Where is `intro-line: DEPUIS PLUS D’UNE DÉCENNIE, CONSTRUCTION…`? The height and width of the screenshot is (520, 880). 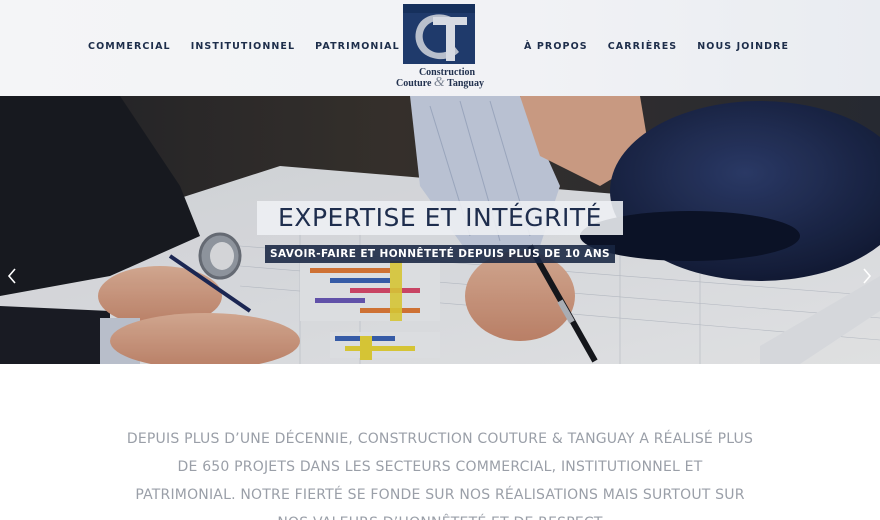 intro-line: DEPUIS PLUS D’UNE DÉCENNIE, CONSTRUCTION… is located at coordinates (440, 439).